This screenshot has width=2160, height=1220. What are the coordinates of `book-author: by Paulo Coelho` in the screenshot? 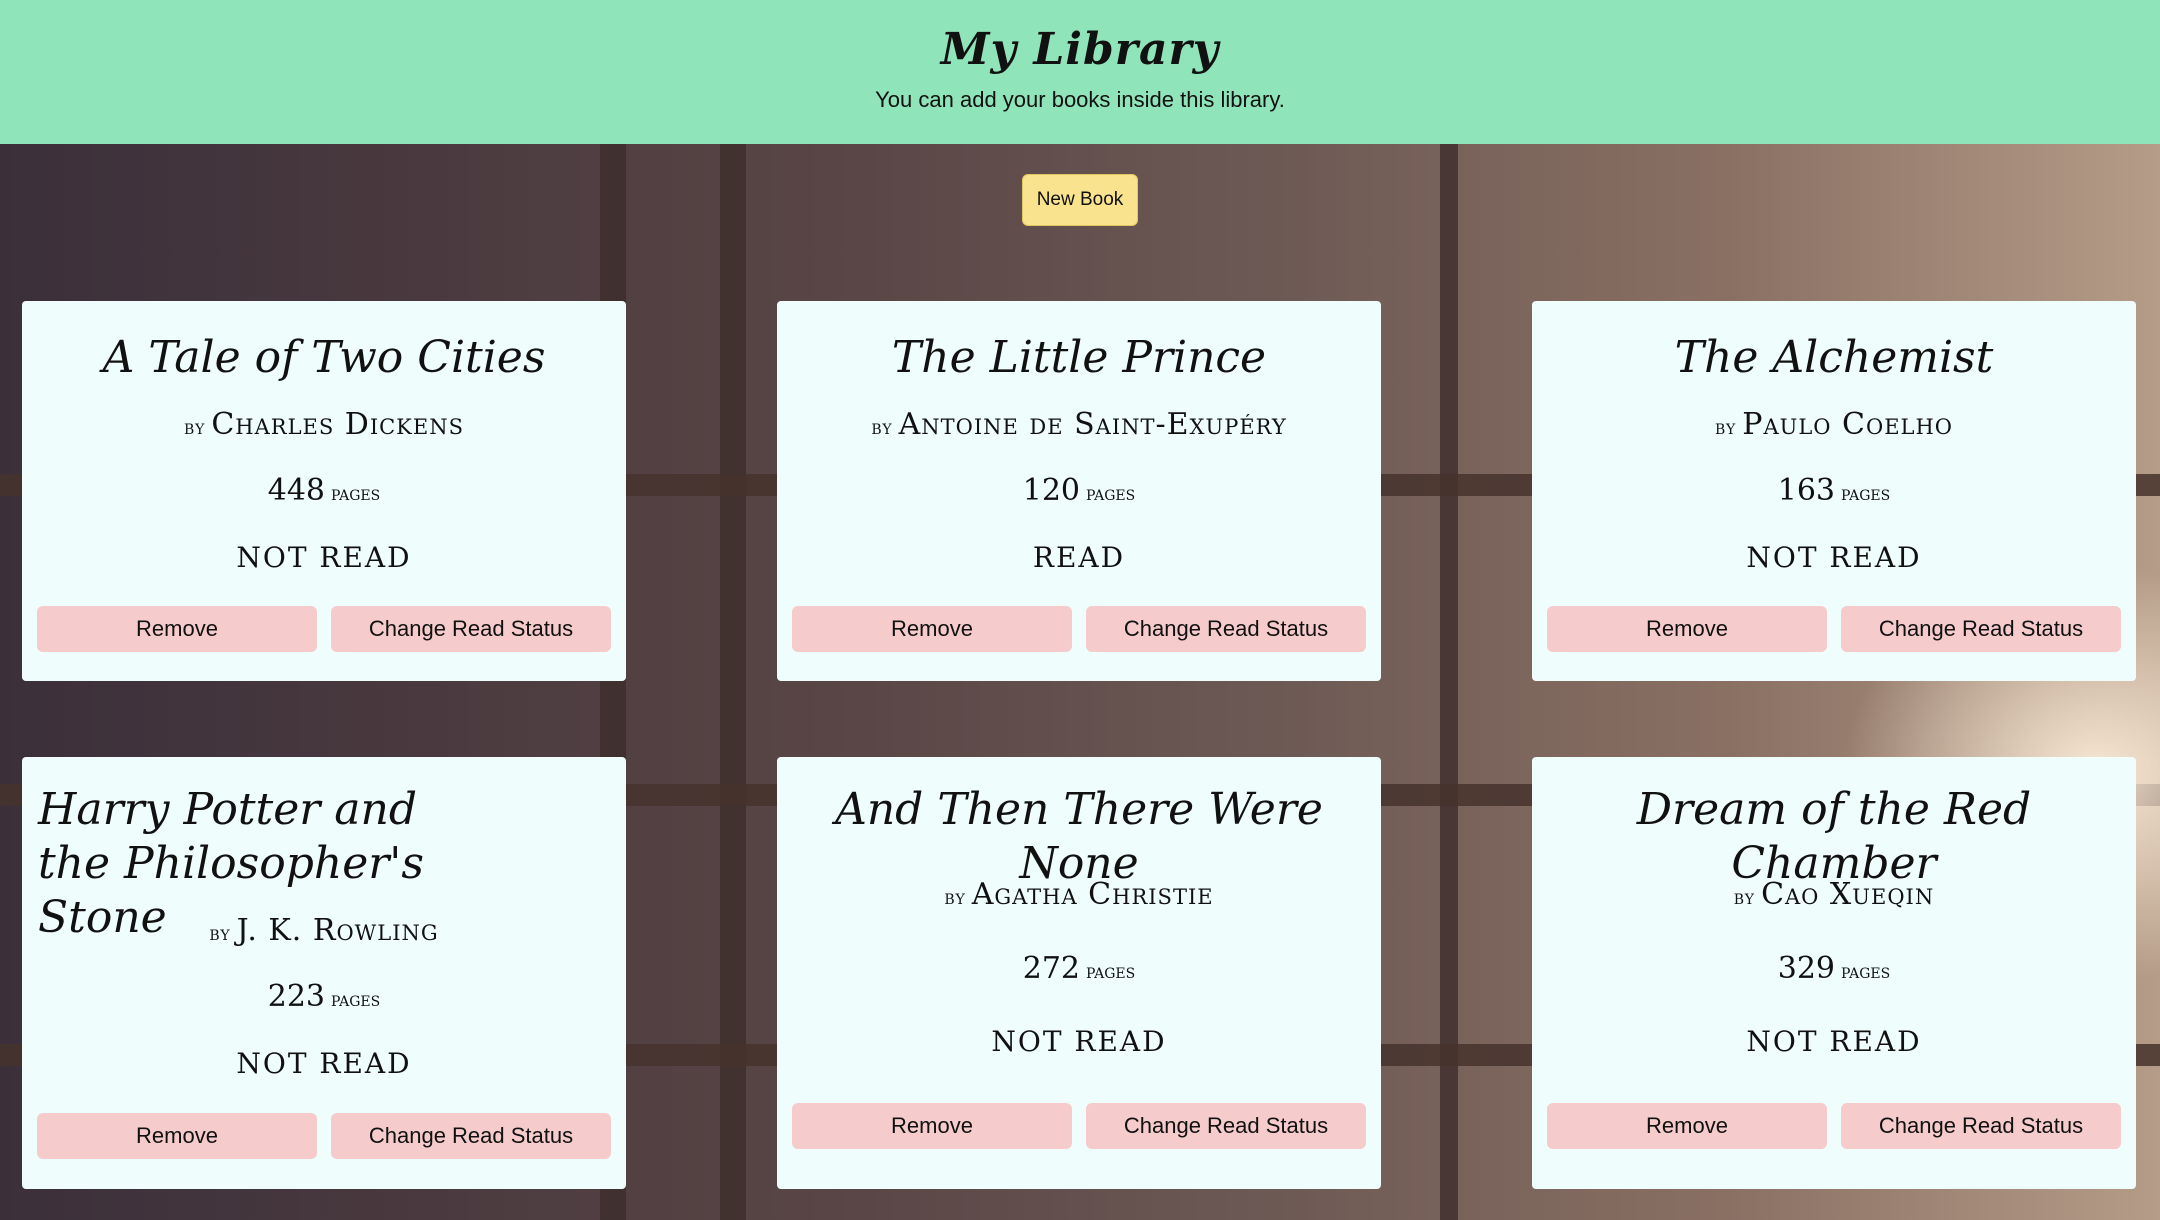 It's located at (1834, 424).